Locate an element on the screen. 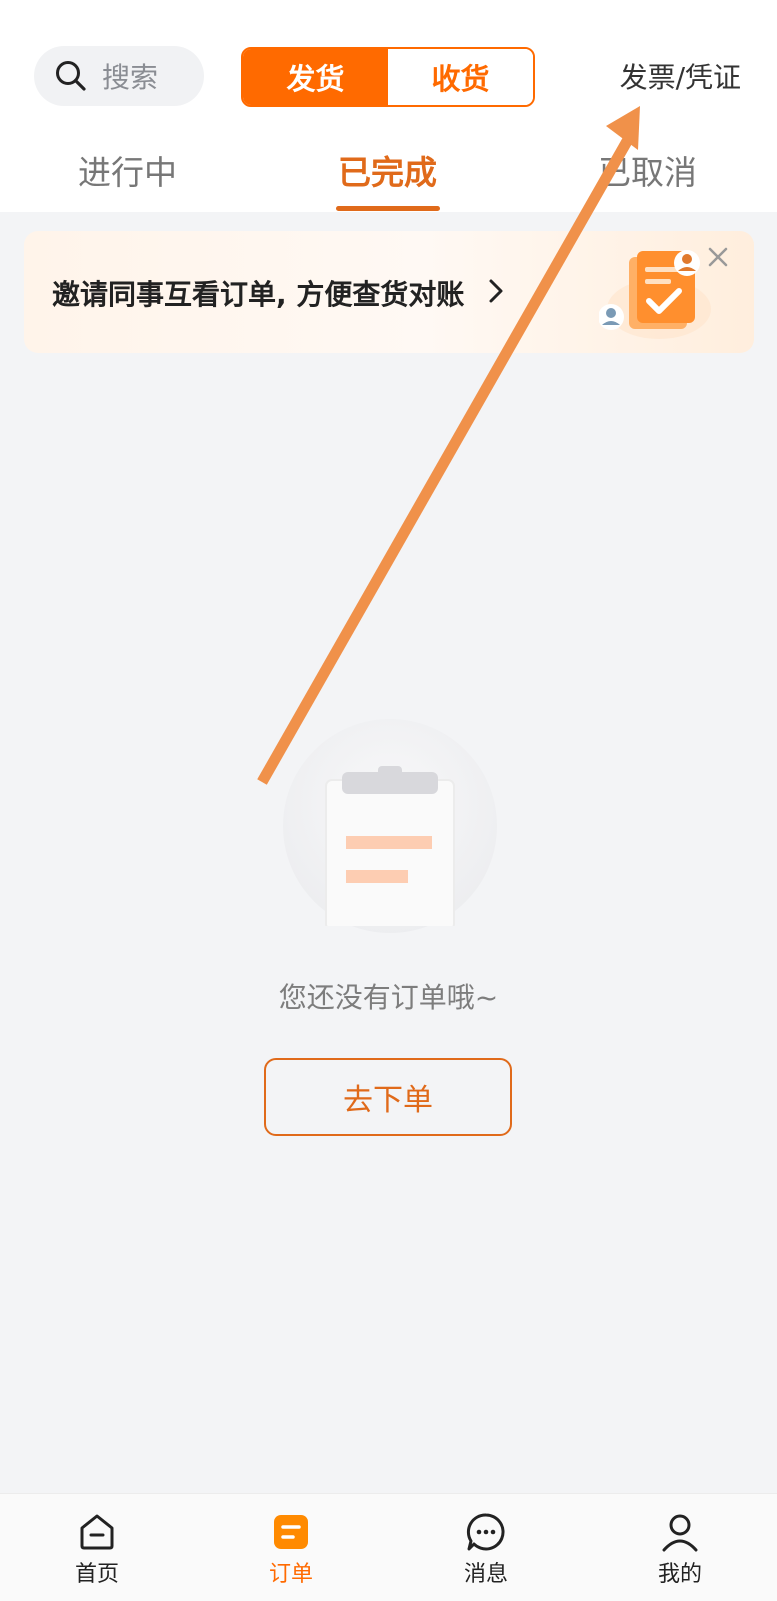 The image size is (777, 1601). nav-item-home: 首页 is located at coordinates (97, 1550).